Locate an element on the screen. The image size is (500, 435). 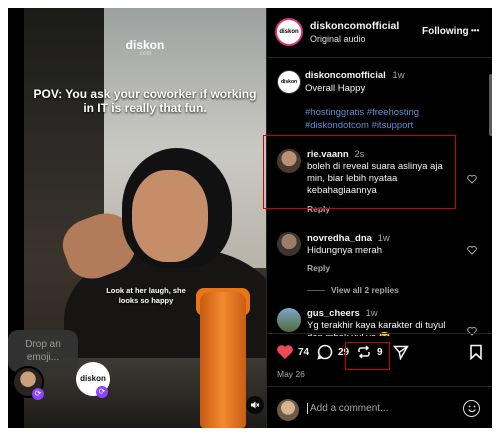
caption-header: diskoncomofficial 1w is located at coordinates (355, 75).